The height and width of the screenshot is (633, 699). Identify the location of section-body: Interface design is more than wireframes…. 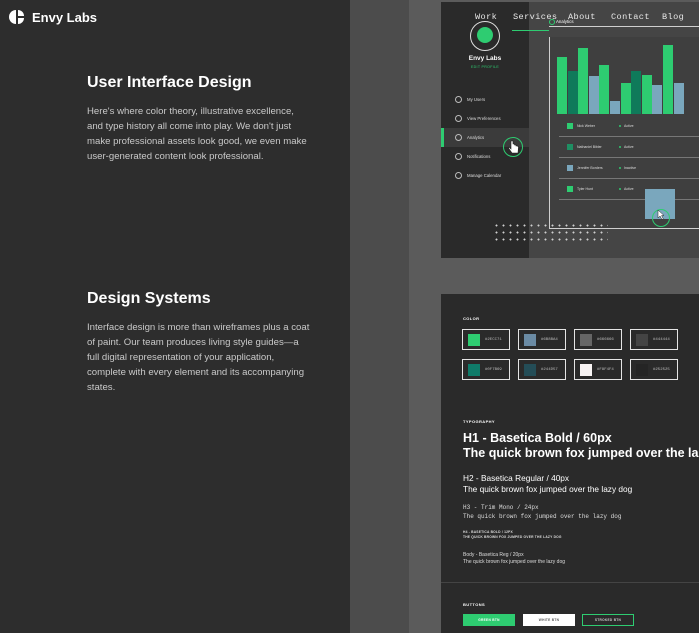
(198, 357).